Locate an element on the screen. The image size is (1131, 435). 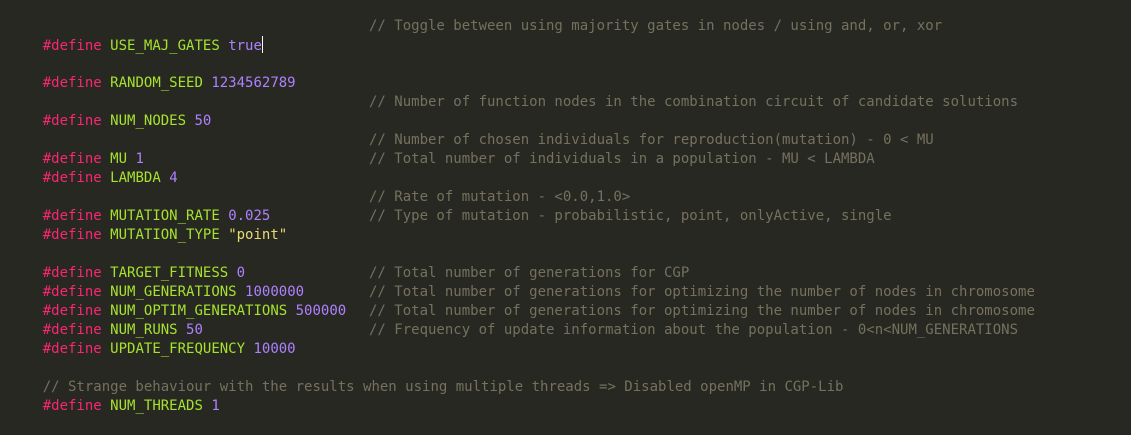
code-line-num-threads: #define NUM_THREADS 1 is located at coordinates (114, 396).